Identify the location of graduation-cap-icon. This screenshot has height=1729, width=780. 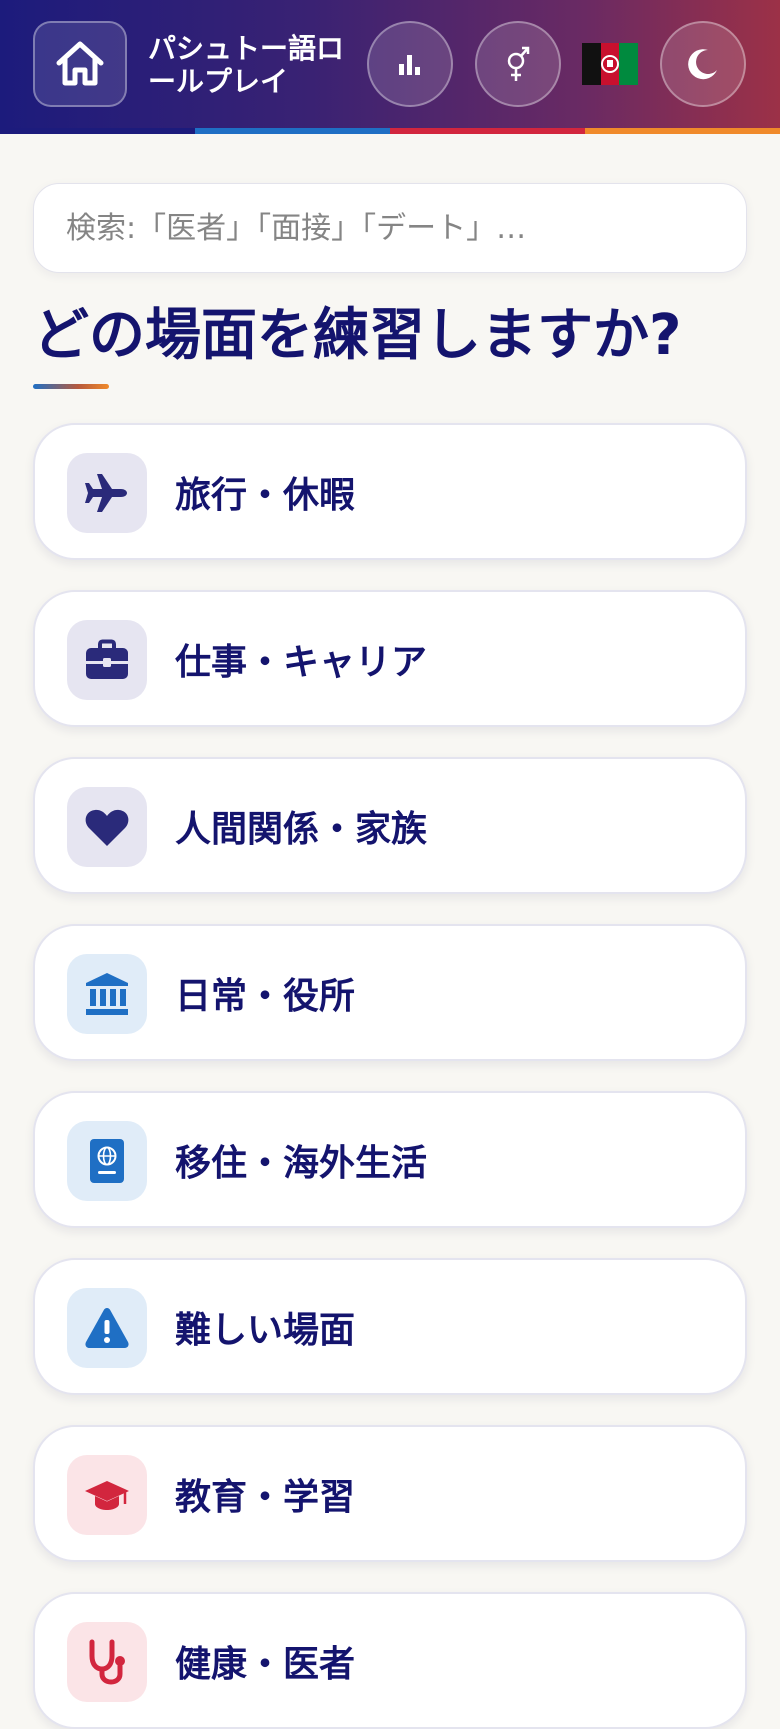
(107, 1495).